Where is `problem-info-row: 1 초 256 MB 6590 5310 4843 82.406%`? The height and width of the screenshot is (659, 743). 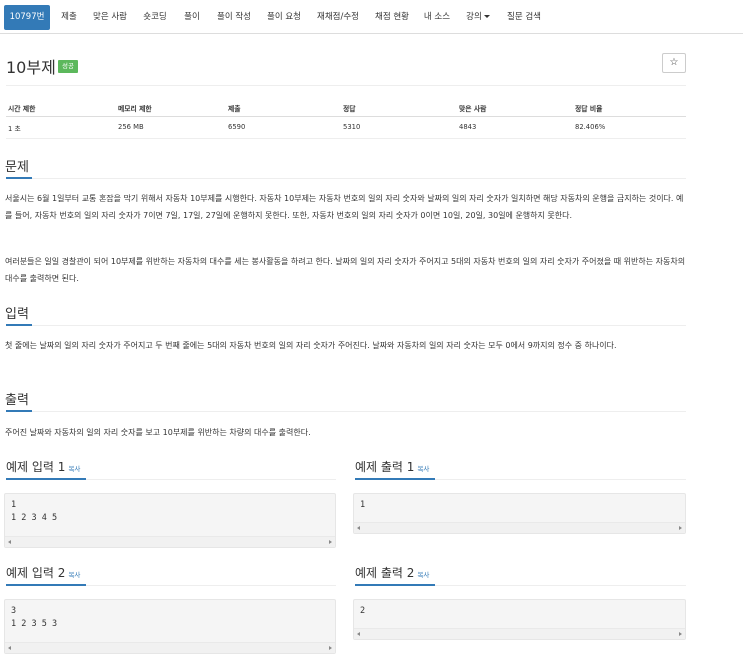 problem-info-row: 1 초 256 MB 6590 5310 4843 82.406% is located at coordinates (346, 129).